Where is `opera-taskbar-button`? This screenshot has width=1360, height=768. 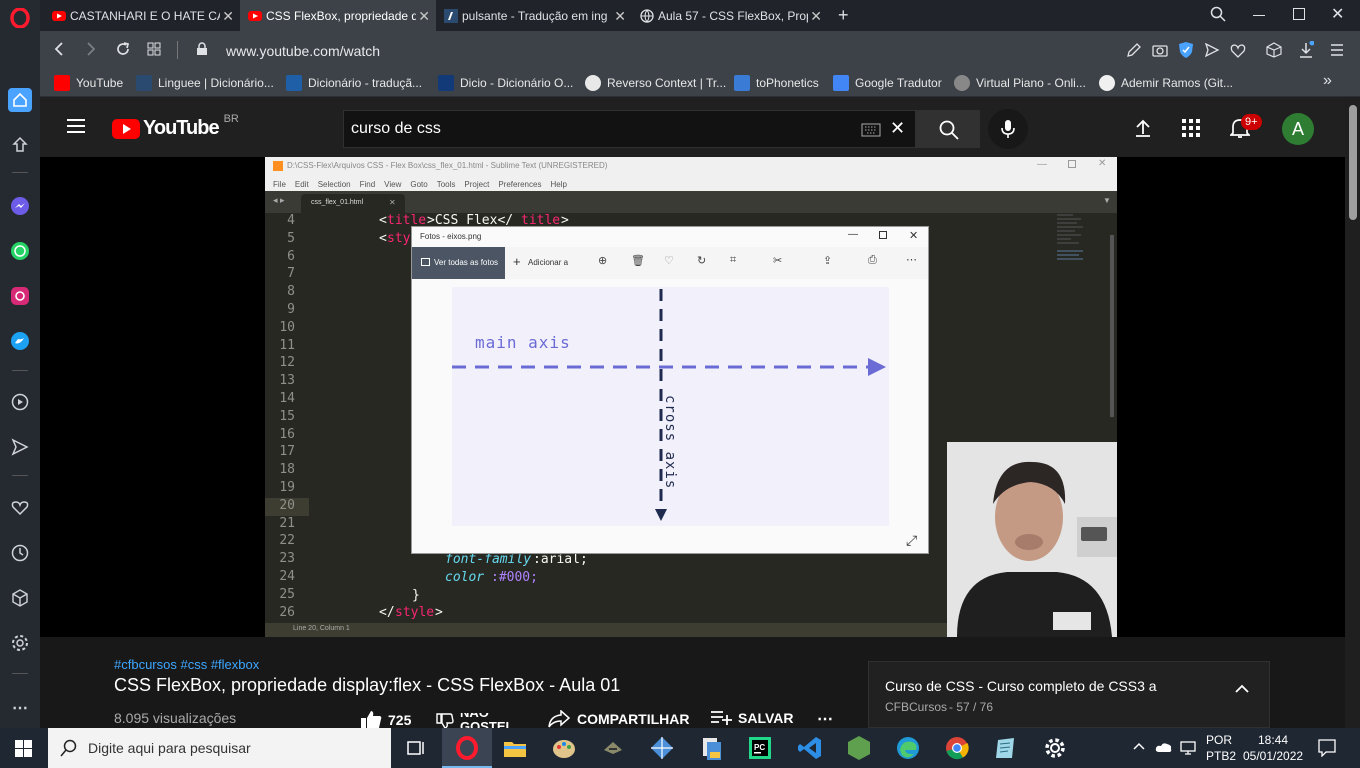
opera-taskbar-button is located at coordinates (467, 748).